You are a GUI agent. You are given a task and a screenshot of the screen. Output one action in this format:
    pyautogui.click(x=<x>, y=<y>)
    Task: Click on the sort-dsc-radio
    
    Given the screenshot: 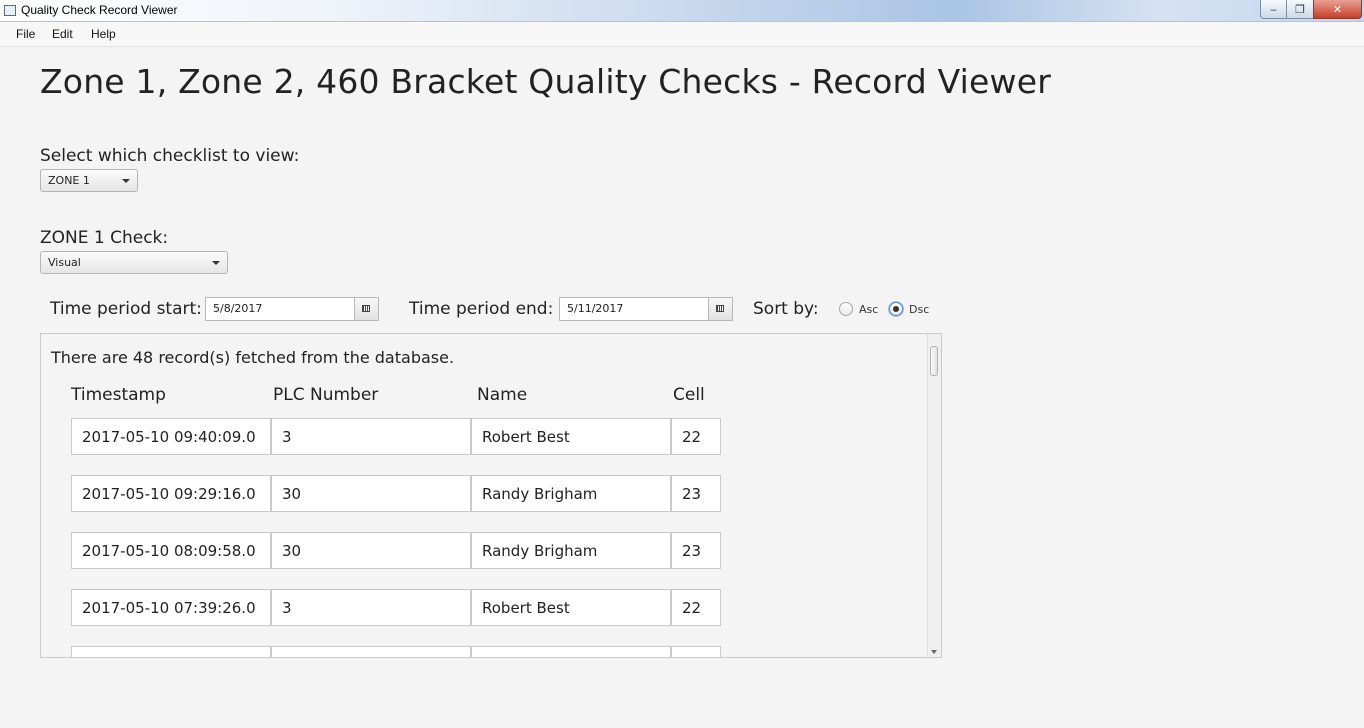 What is the action you would take?
    pyautogui.click(x=896, y=309)
    